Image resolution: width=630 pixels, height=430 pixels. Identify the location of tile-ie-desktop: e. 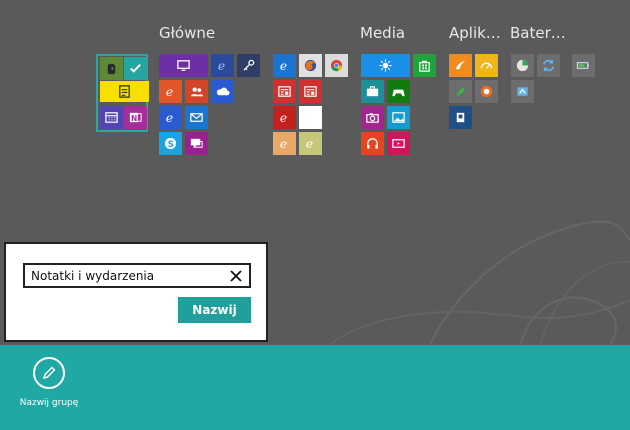
(222, 65).